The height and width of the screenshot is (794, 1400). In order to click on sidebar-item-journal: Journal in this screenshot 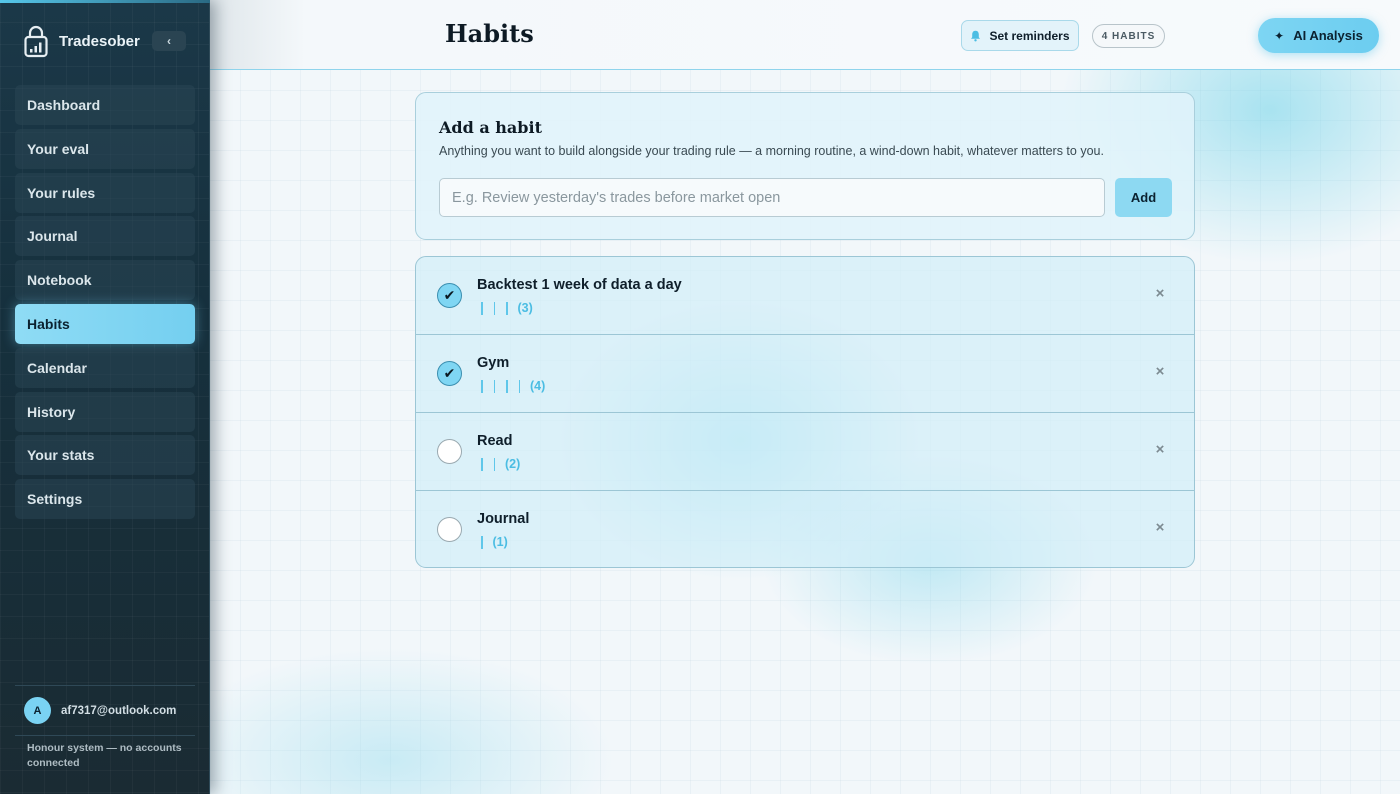, I will do `click(105, 236)`.